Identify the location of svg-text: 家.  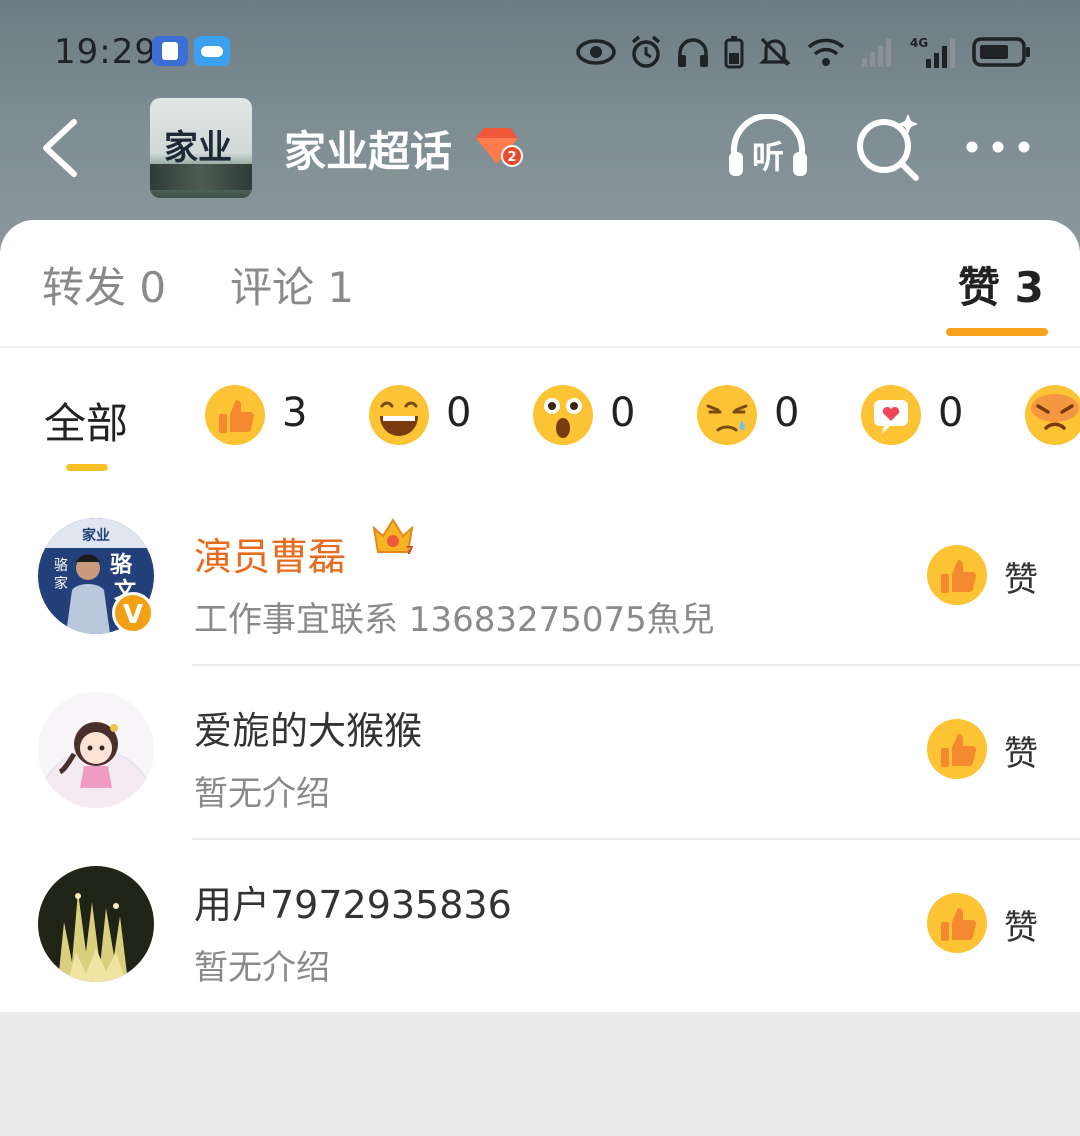
(61, 583).